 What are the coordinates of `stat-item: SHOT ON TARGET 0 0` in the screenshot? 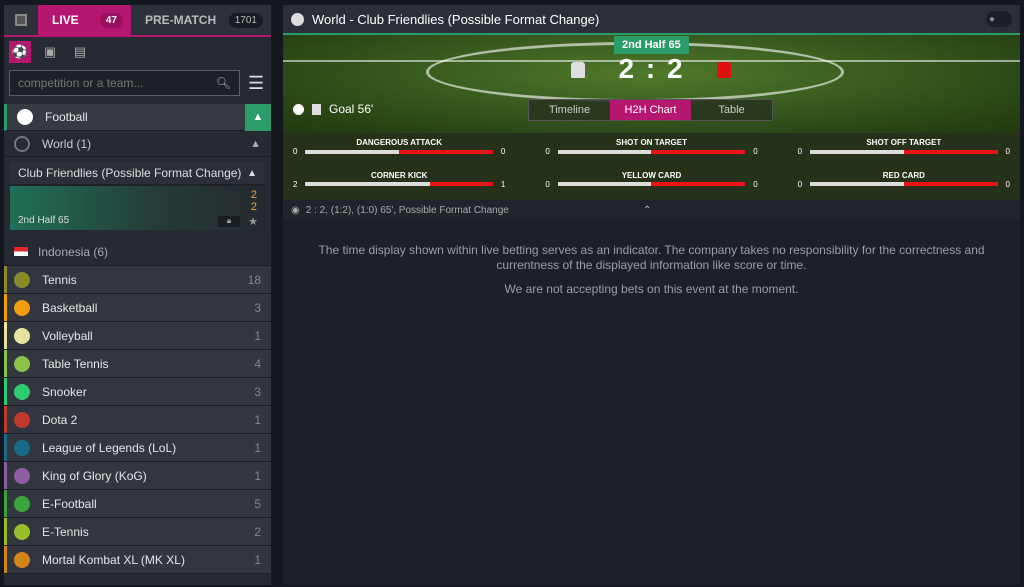 It's located at (651, 153).